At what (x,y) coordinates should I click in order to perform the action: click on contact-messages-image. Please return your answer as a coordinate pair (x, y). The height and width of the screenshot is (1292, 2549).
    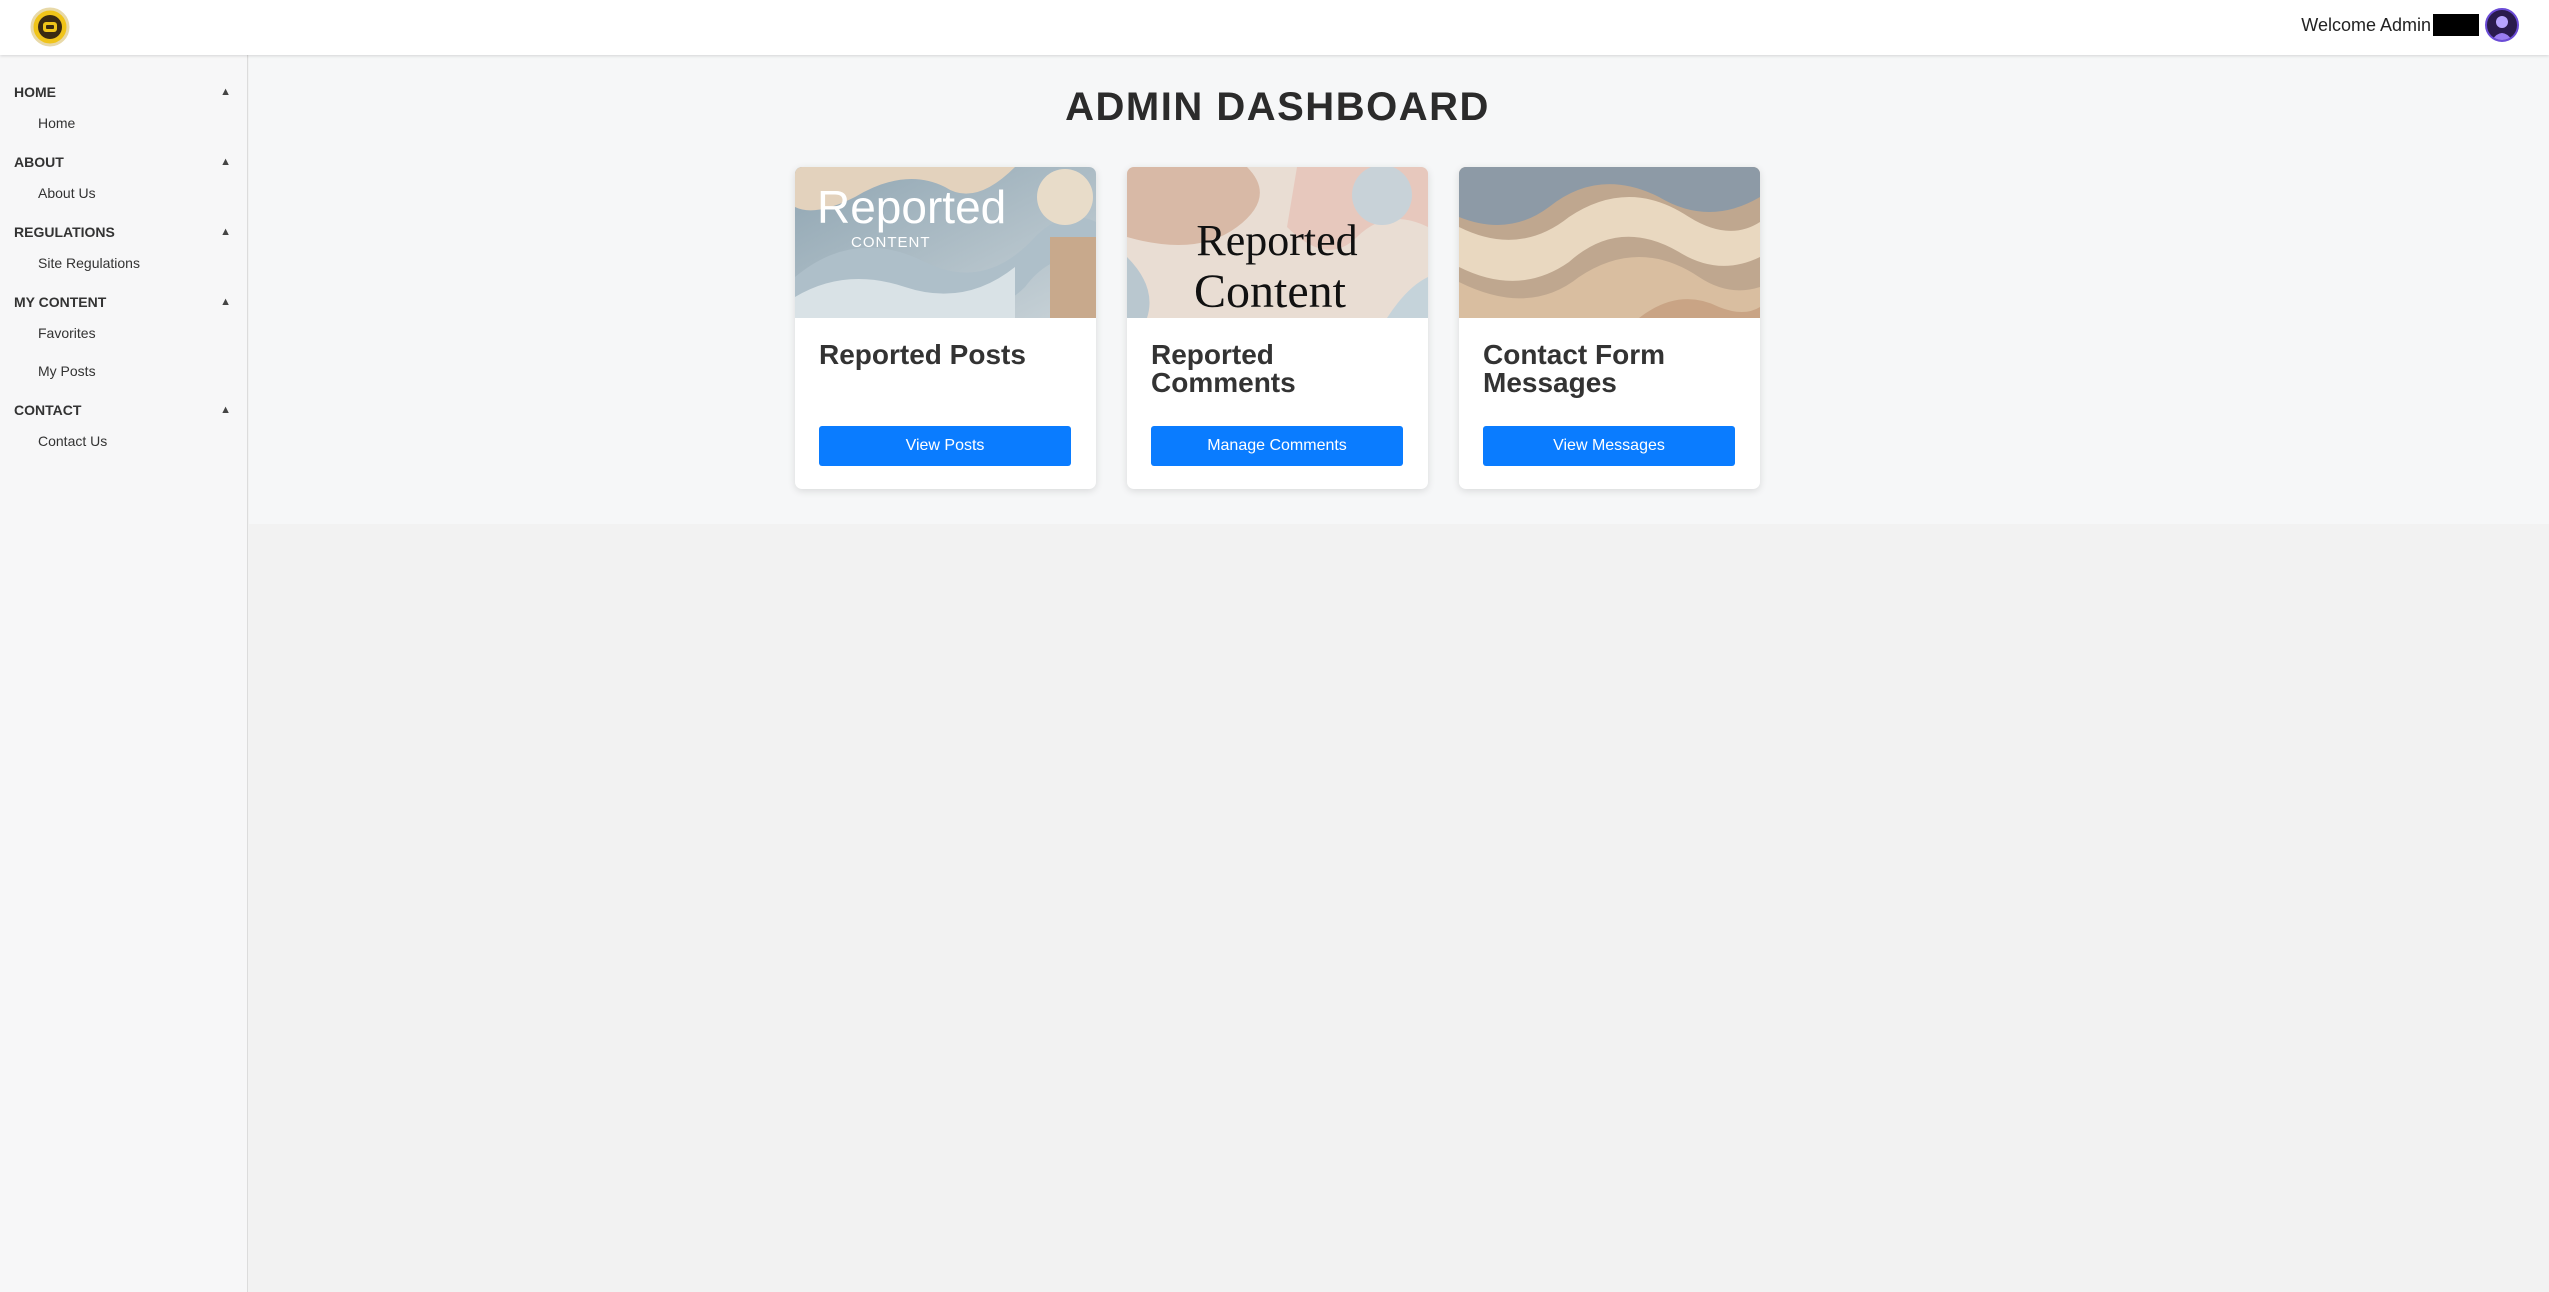
    Looking at the image, I should click on (1609, 242).